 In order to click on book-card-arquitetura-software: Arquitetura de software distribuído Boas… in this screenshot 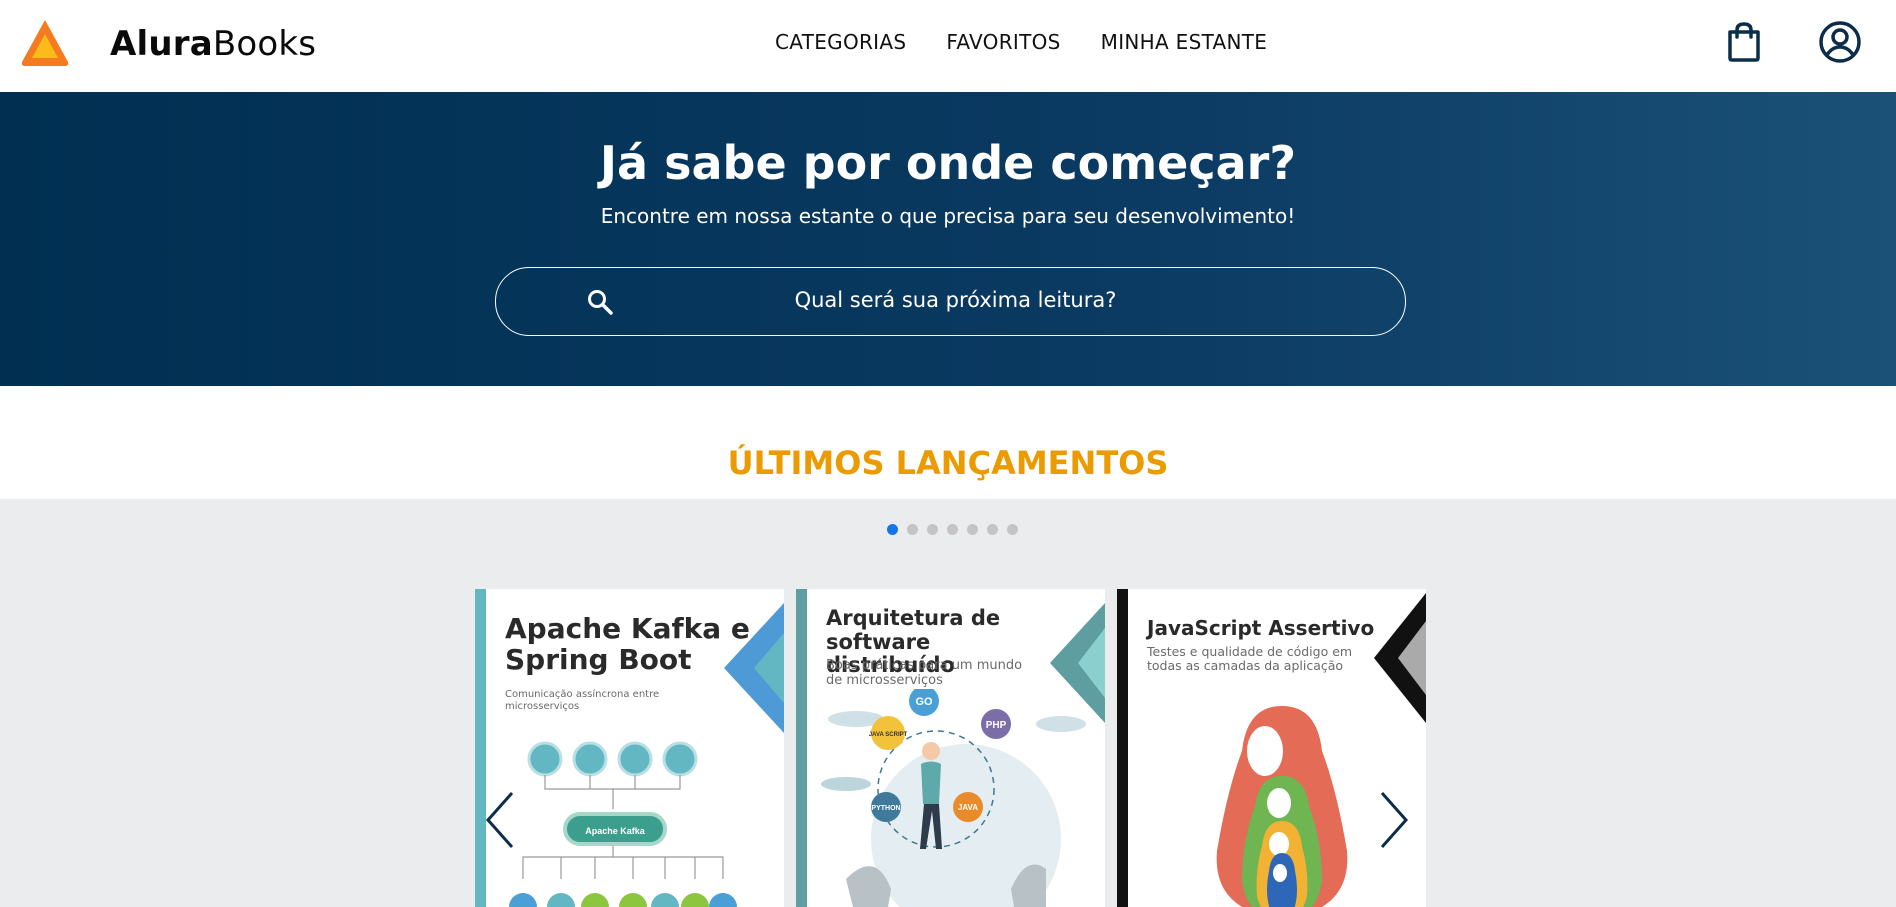, I will do `click(950, 748)`.